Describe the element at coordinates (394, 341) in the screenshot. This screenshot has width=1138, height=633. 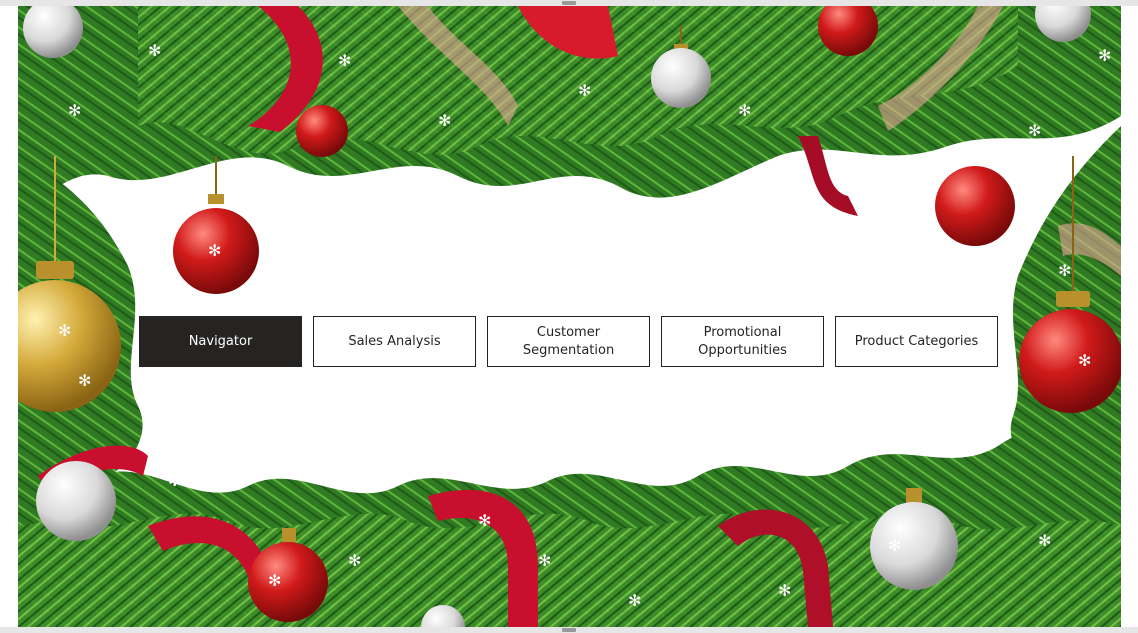
I see `nav-button-sales-analysis: Sales Analysis` at that location.